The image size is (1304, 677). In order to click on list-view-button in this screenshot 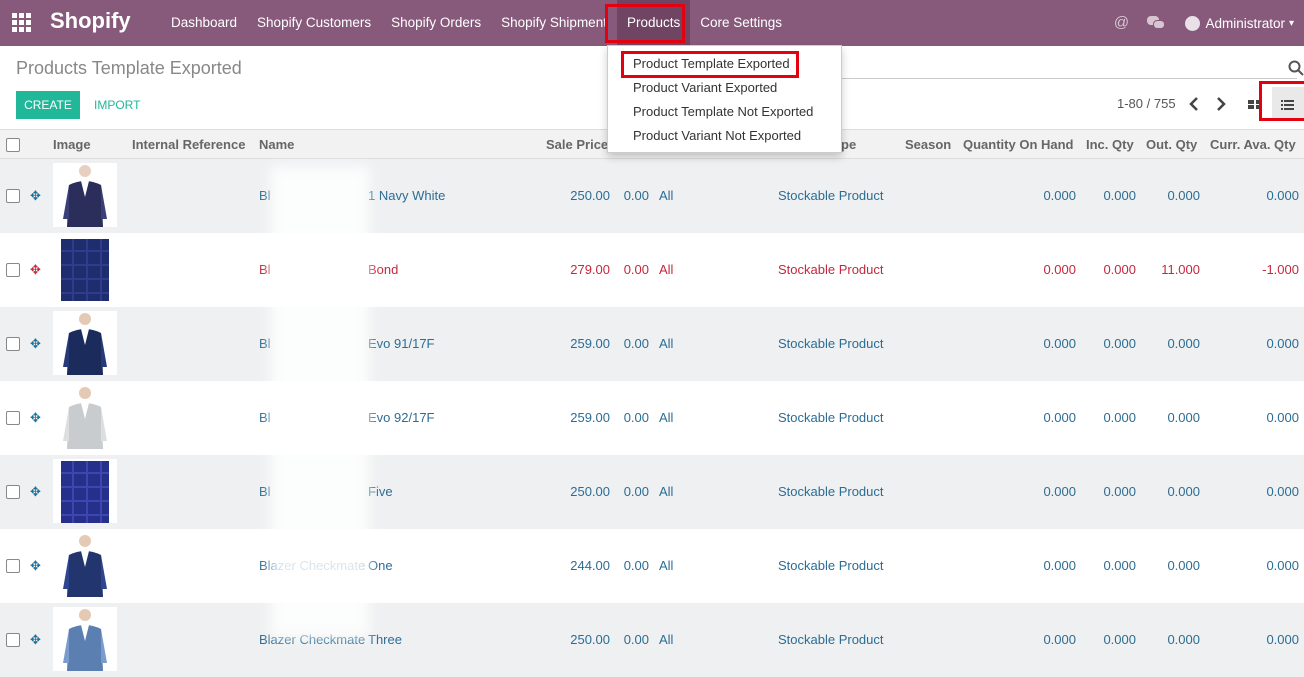, I will do `click(1288, 104)`.